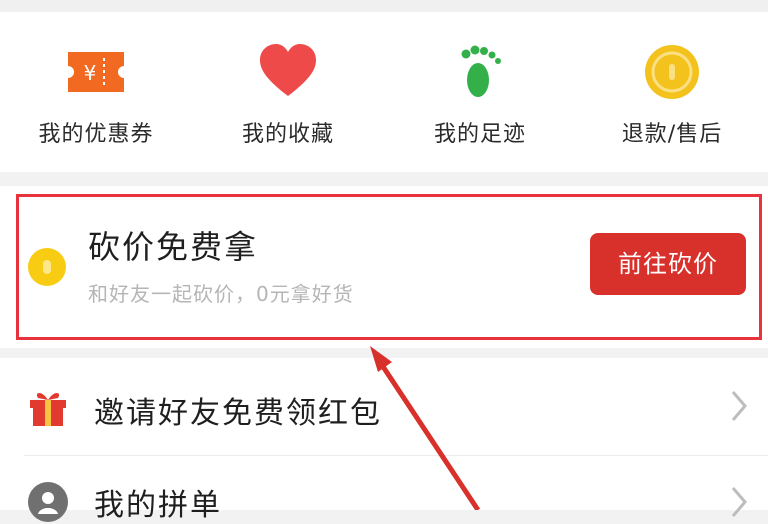 The height and width of the screenshot is (524, 768). What do you see at coordinates (384, 489) in the screenshot?
I see `list-item-group-orders: 我的拼单` at bounding box center [384, 489].